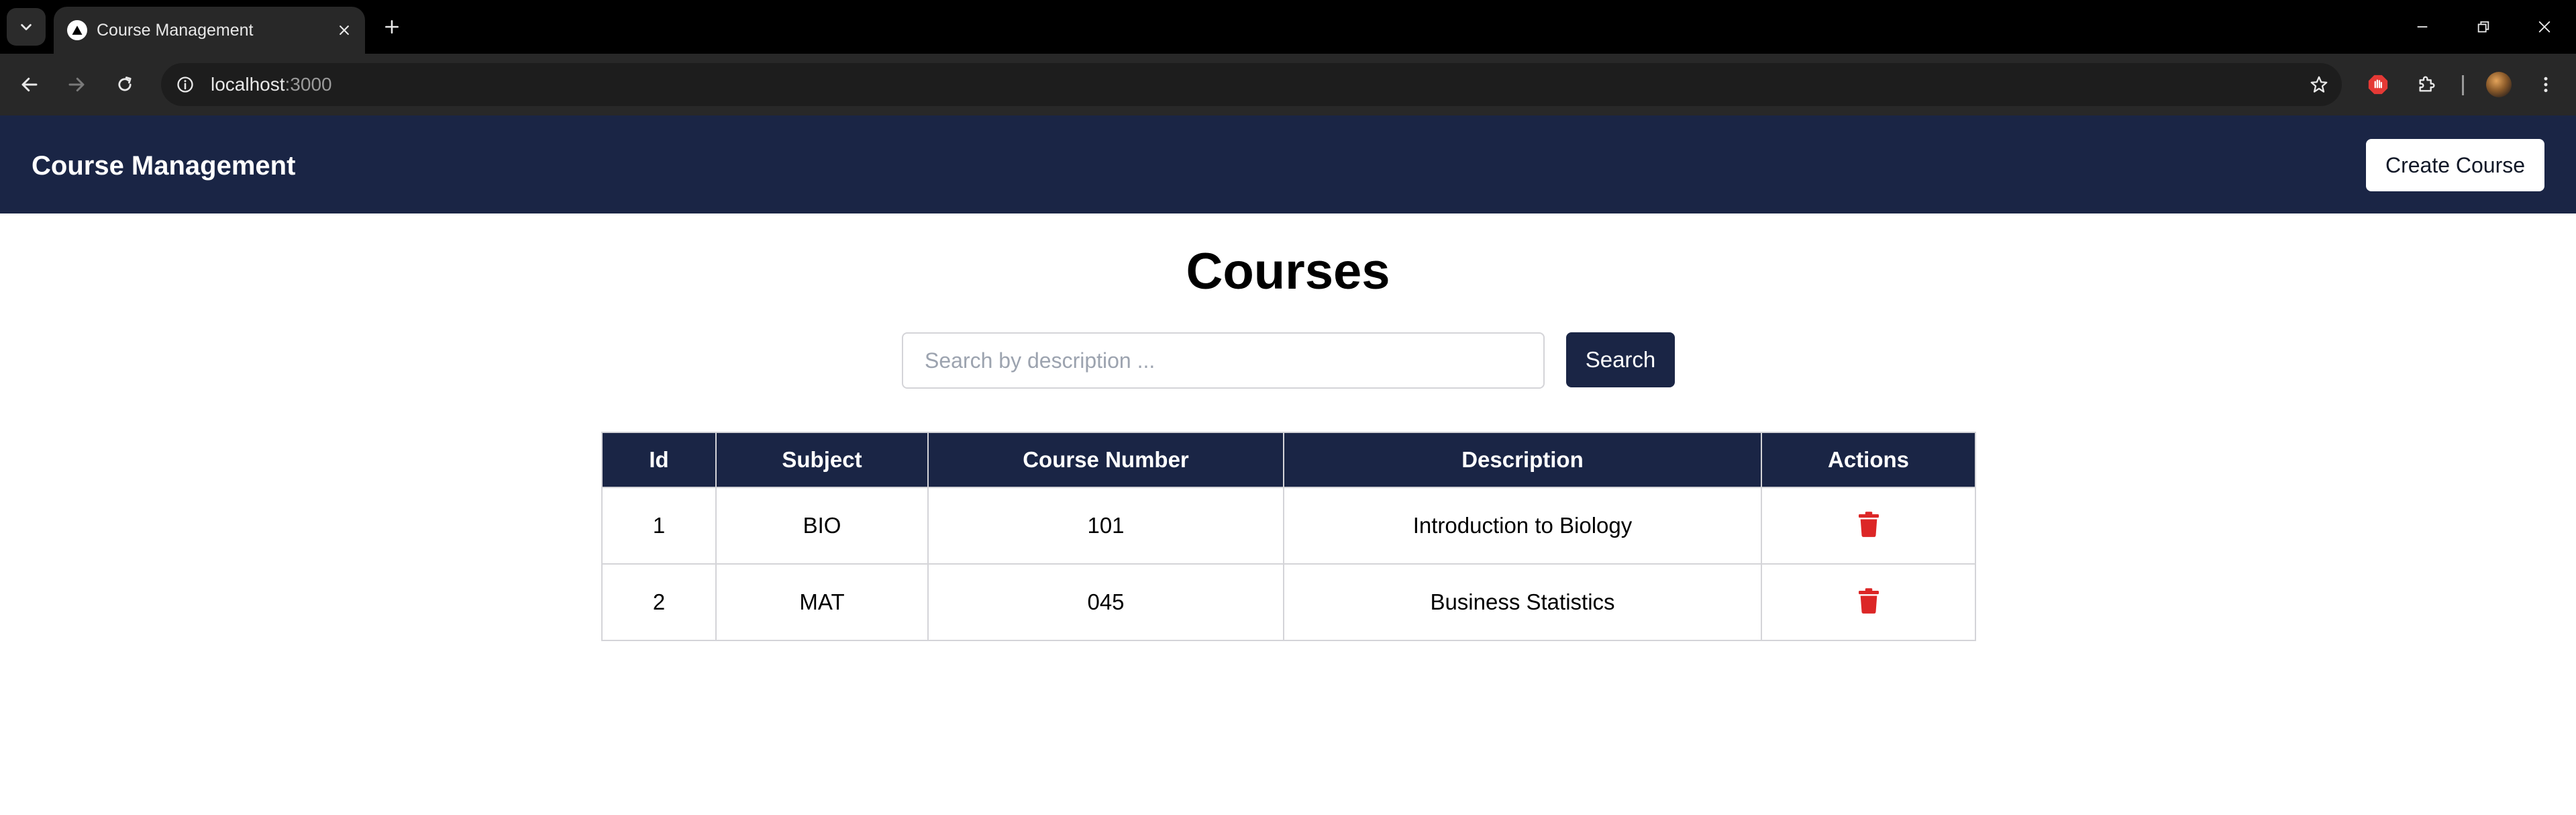 This screenshot has width=2576, height=815. I want to click on column-header-description: Description, so click(1522, 460).